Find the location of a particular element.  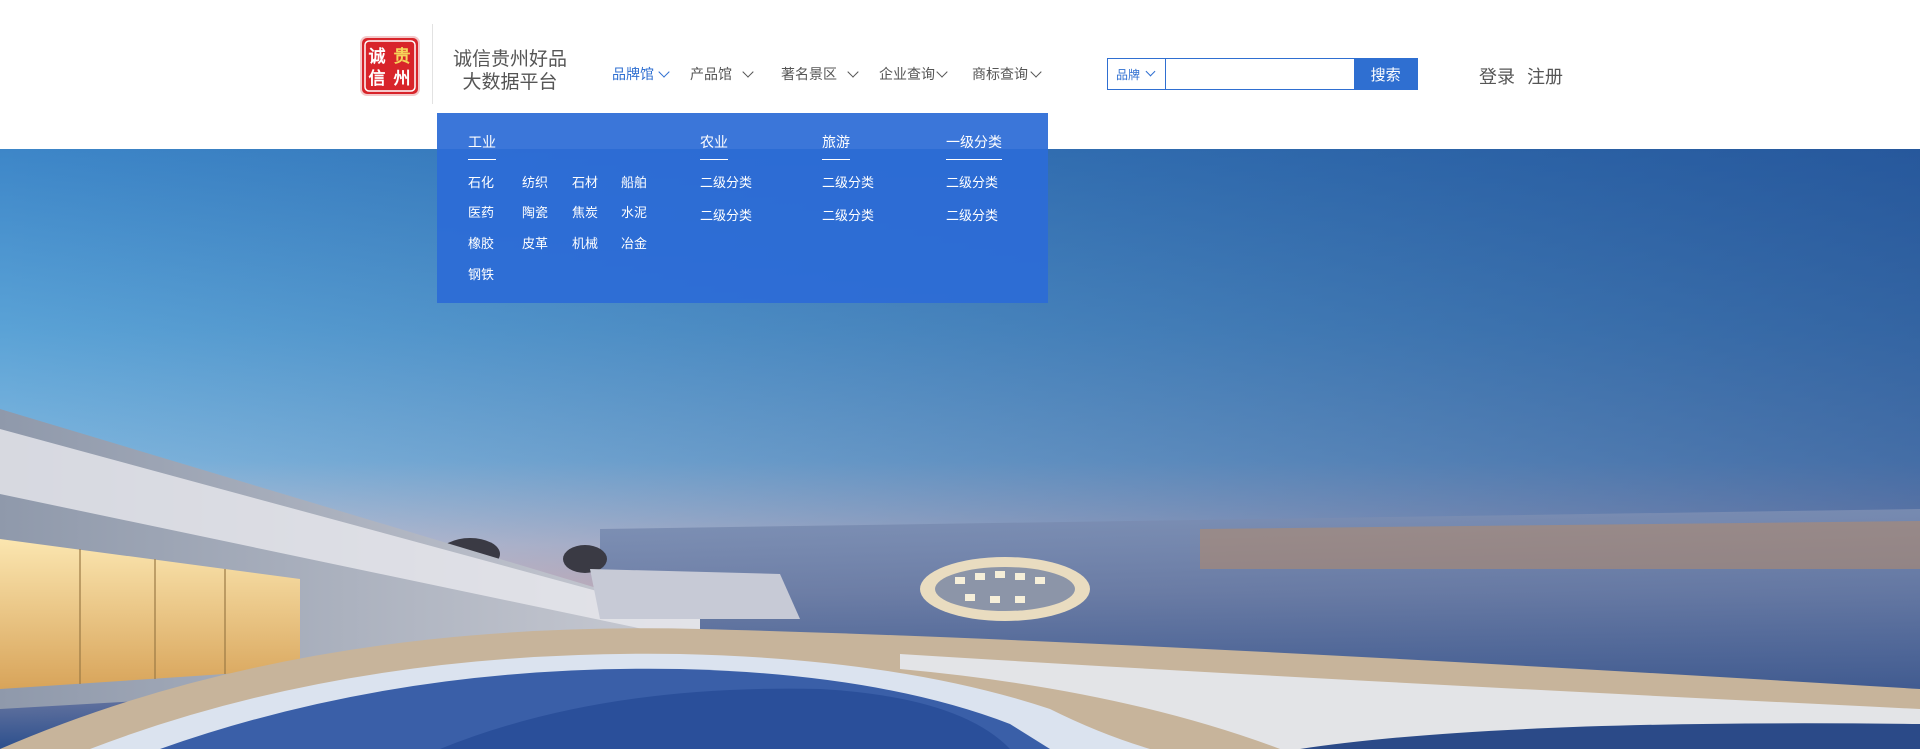

auth-links: 登录 注册 is located at coordinates (1521, 76).